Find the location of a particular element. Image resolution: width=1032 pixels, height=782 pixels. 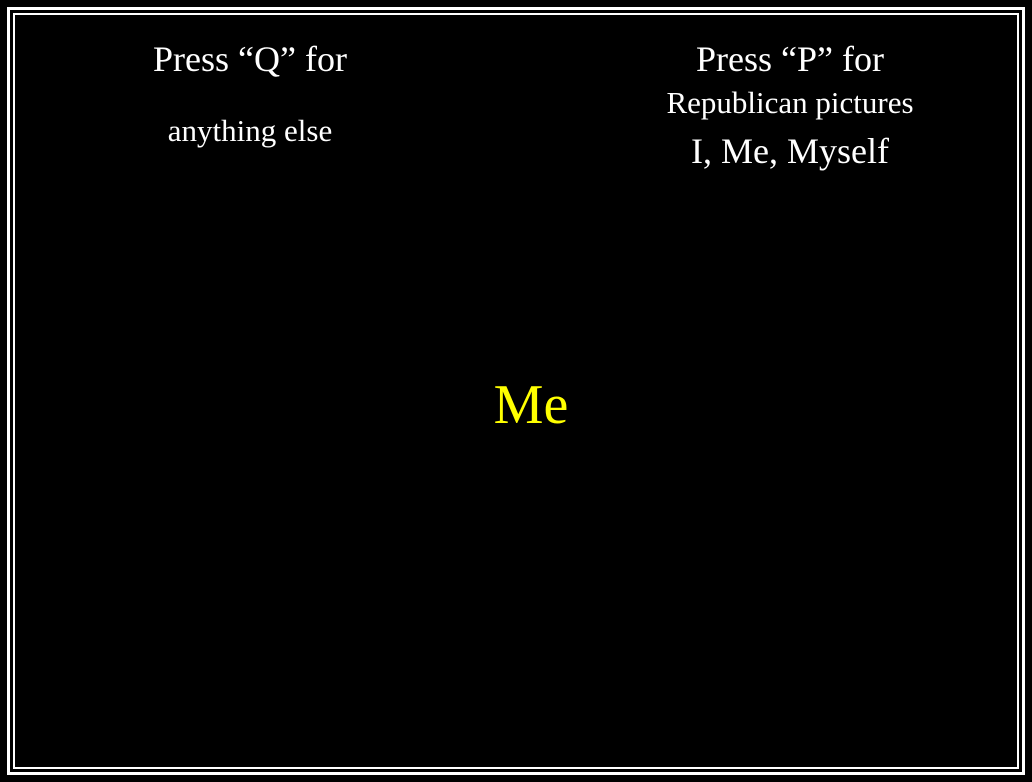

left-category-panel: Press “Q” for anything else is located at coordinates (250, 106).